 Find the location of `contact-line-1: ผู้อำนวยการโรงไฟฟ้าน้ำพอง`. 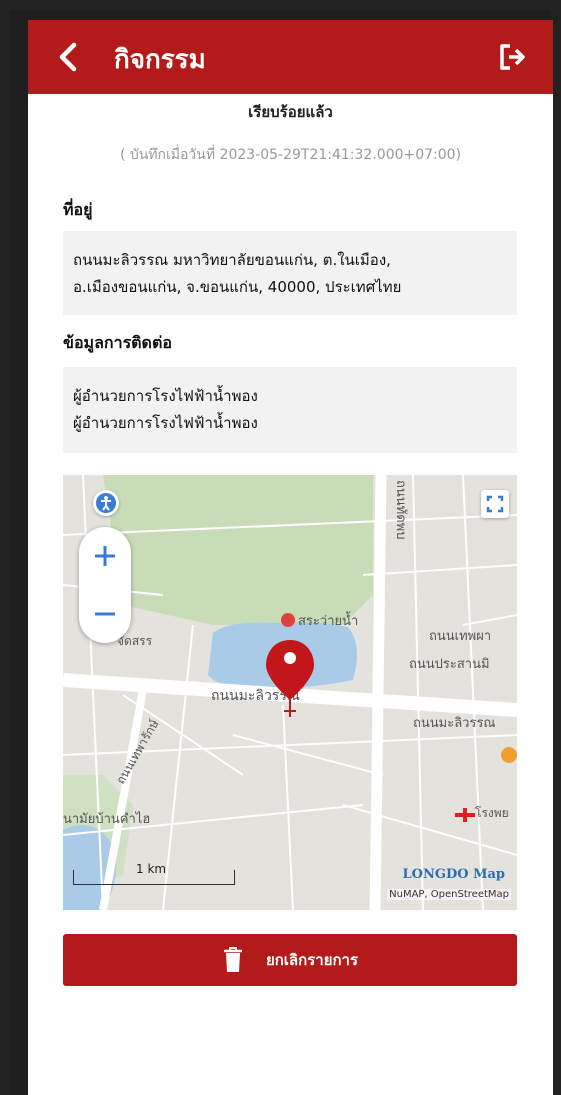

contact-line-1: ผู้อำนวยการโรงไฟฟ้าน้ำพอง is located at coordinates (165, 396).